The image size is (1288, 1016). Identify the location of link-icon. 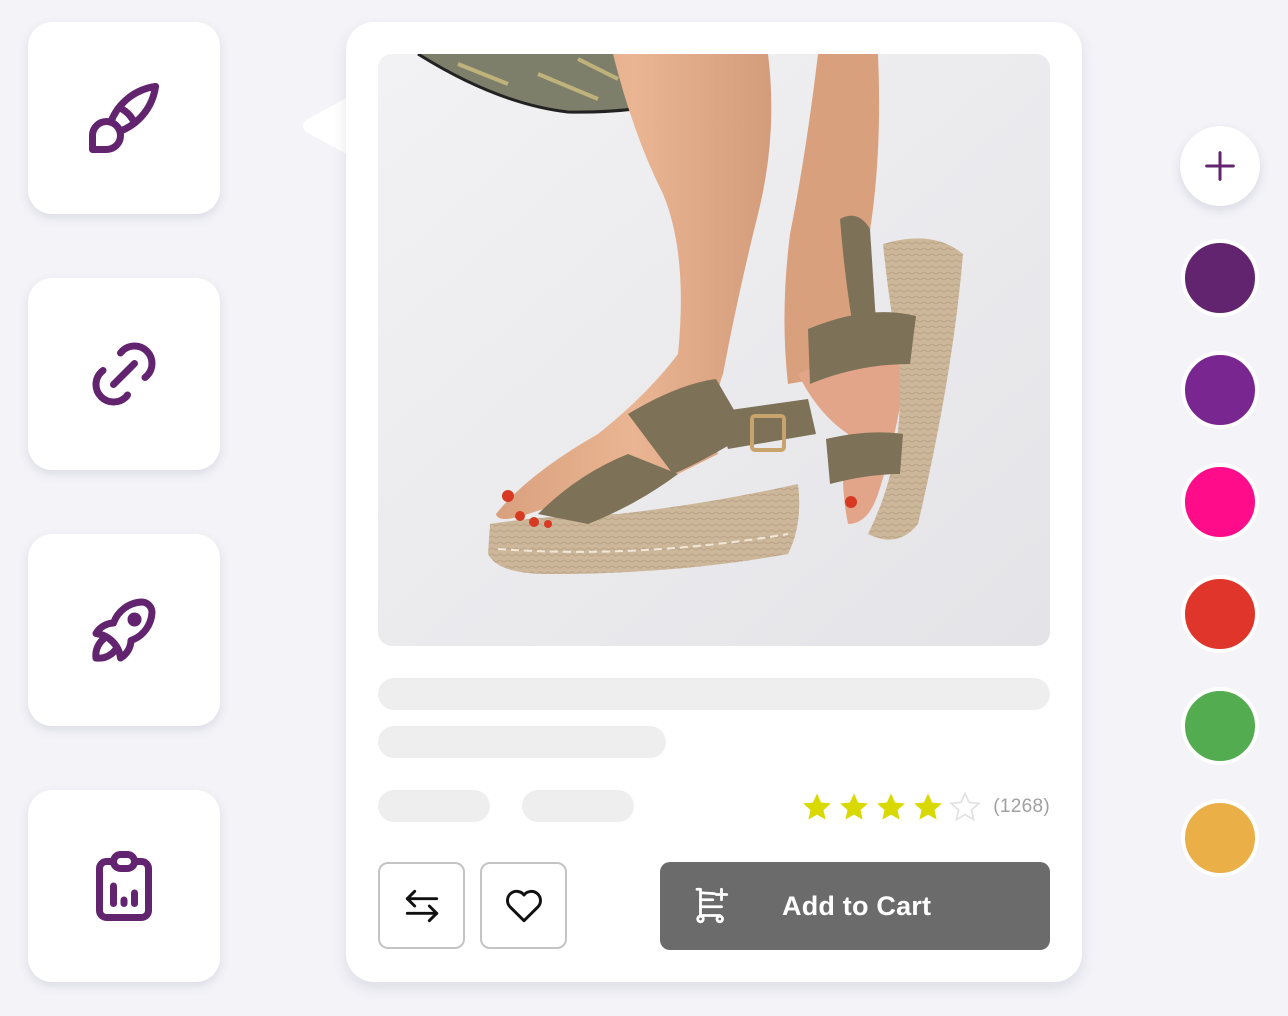
(124, 374).